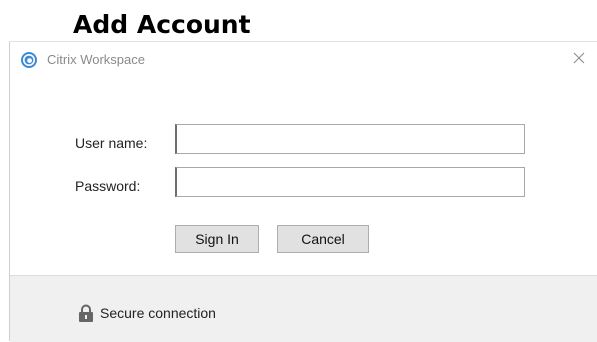  I want to click on lock-icon, so click(86, 313).